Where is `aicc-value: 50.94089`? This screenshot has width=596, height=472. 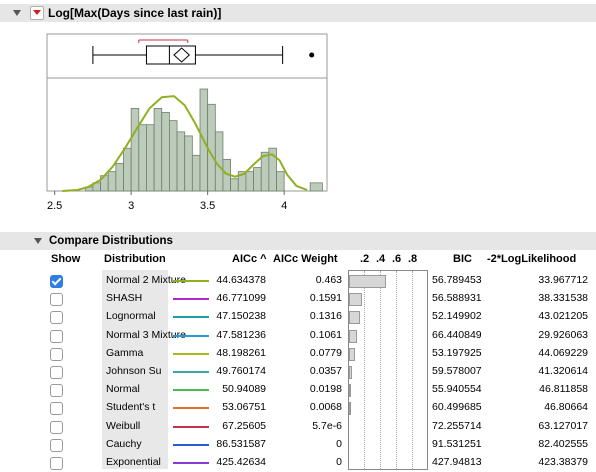 aicc-value: 50.94089 is located at coordinates (244, 389).